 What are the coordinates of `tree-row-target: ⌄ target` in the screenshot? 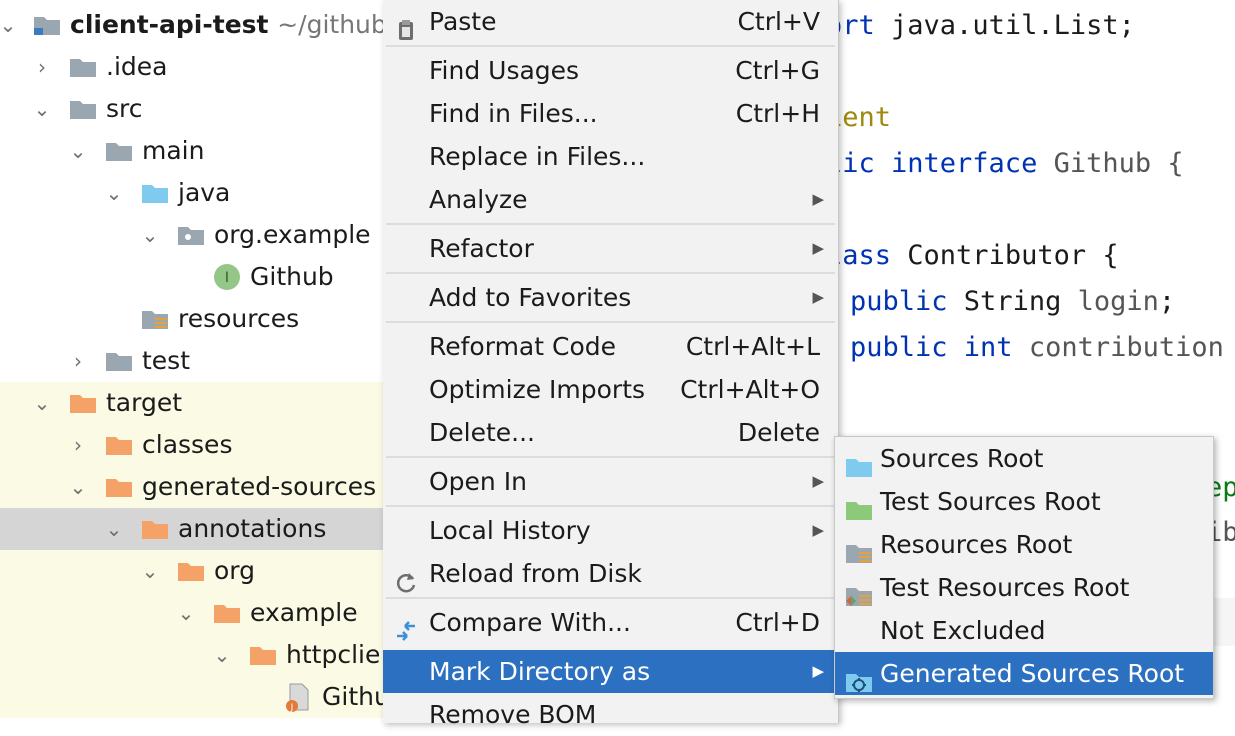 It's located at (200, 403).